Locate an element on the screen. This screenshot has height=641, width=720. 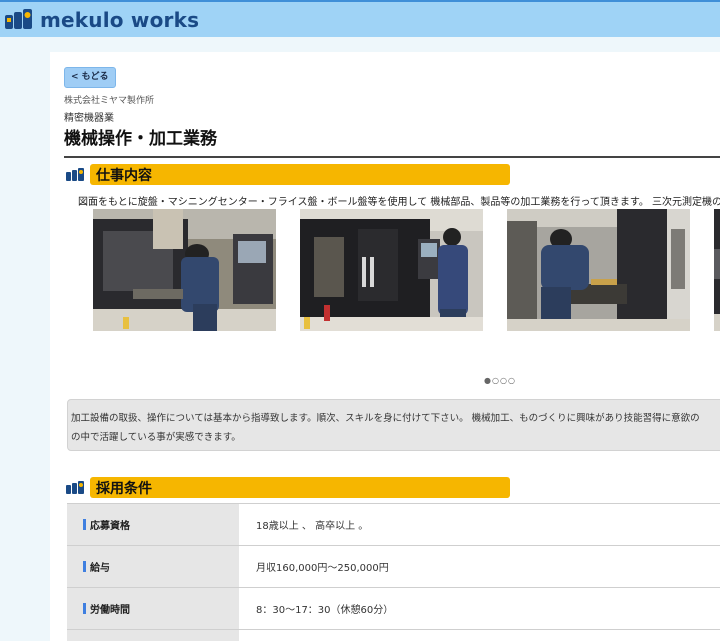
row-value: 18歳以上 、 高卒以上 。 is located at coordinates (312, 526).